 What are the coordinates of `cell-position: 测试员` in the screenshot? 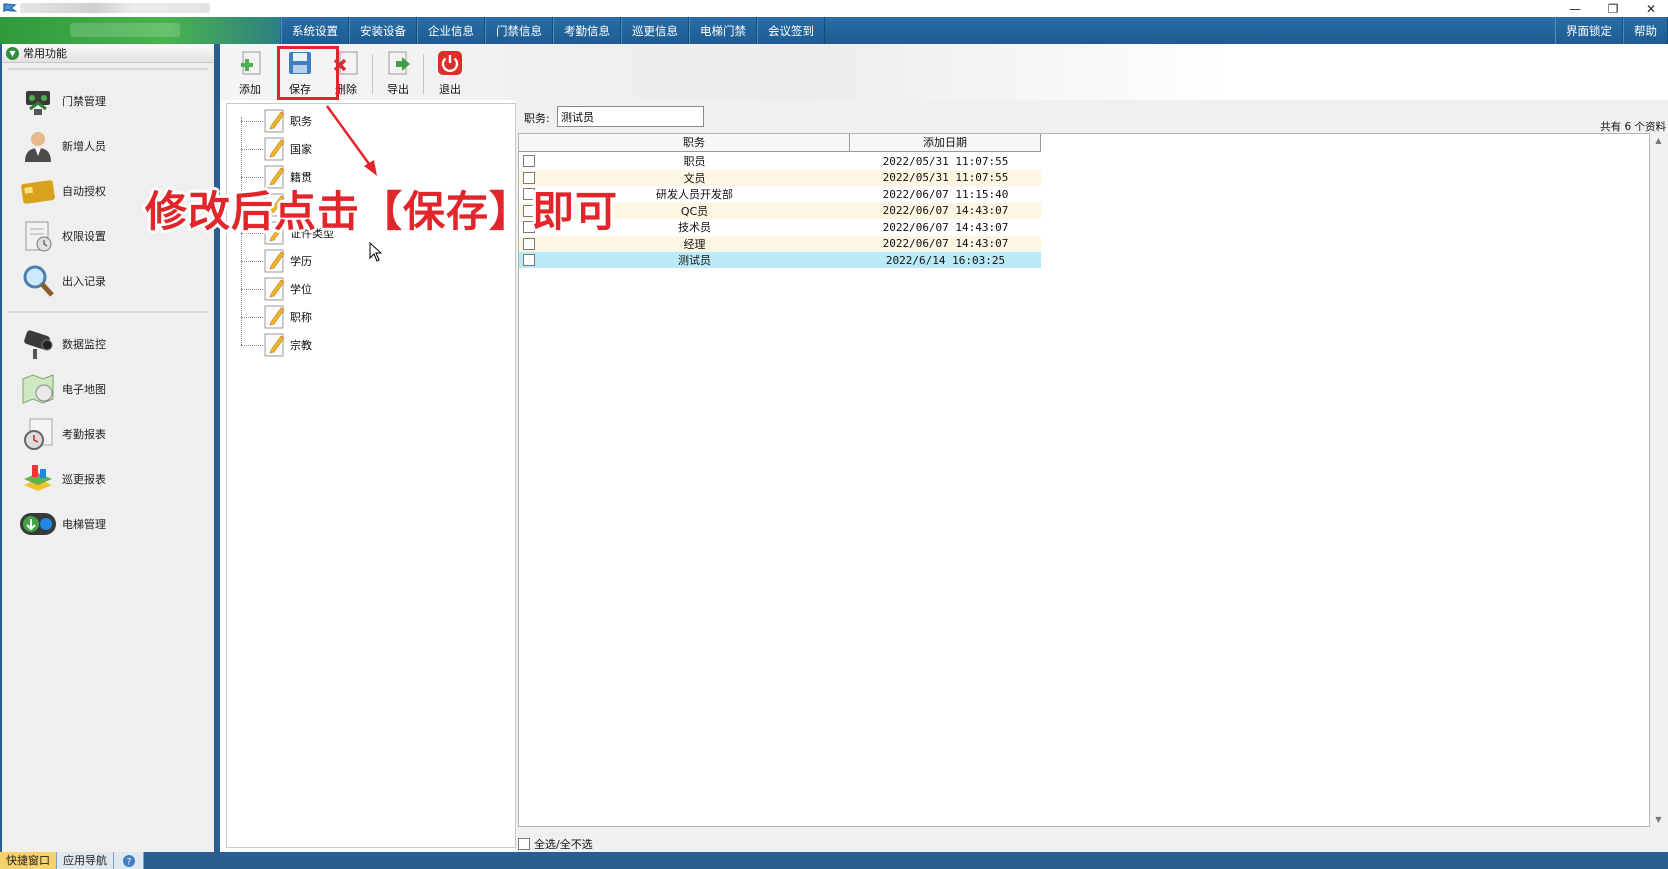 It's located at (694, 260).